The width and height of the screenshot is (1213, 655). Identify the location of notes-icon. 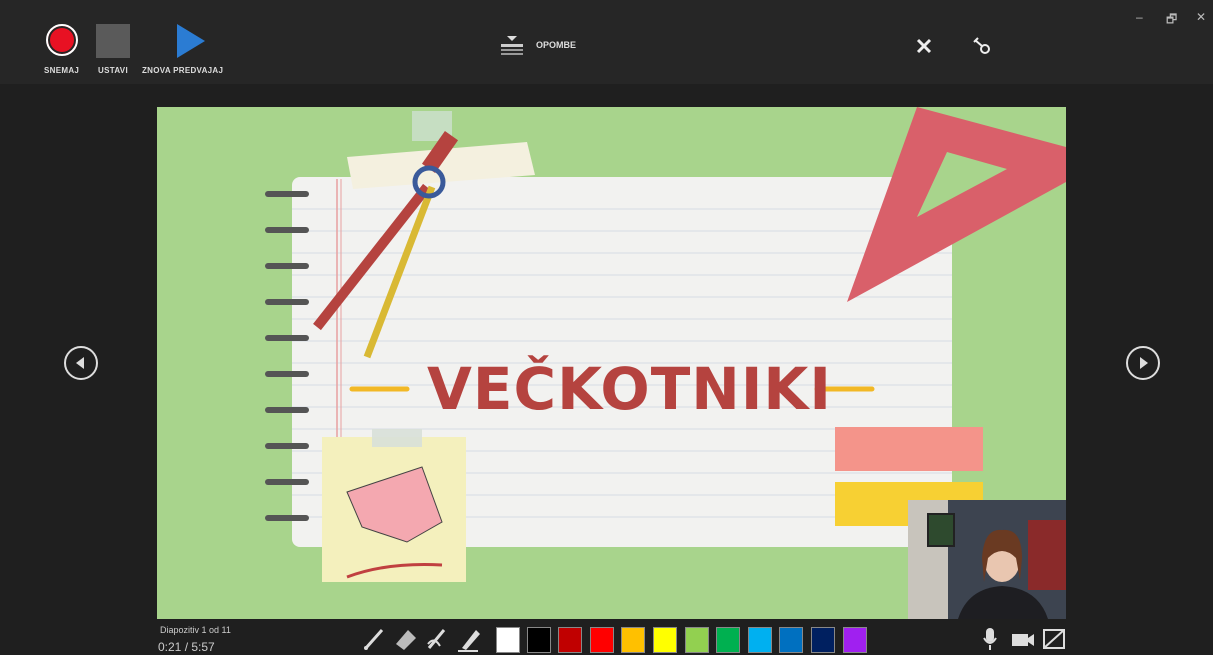
(512, 45).